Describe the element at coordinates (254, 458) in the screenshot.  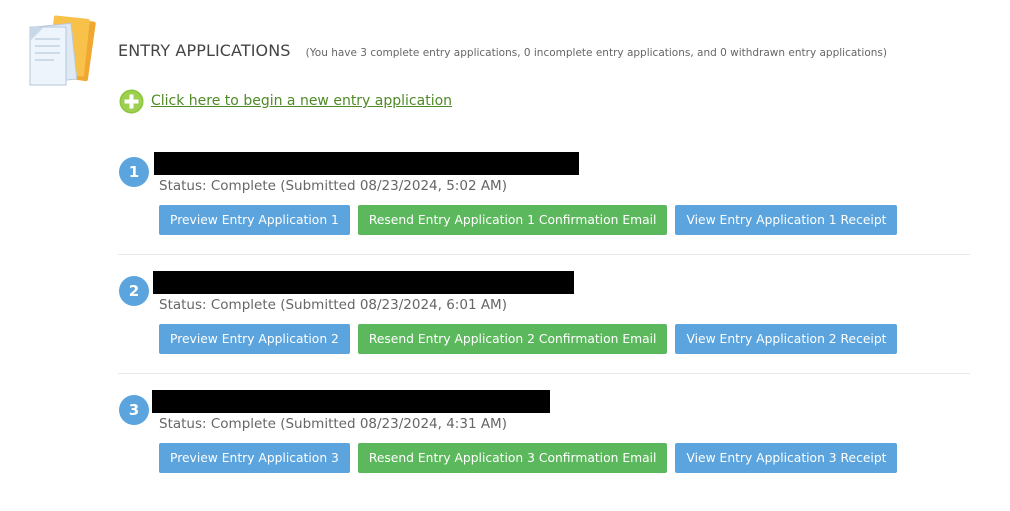
I see `preview-entry-button: Preview Entry Application 3` at that location.